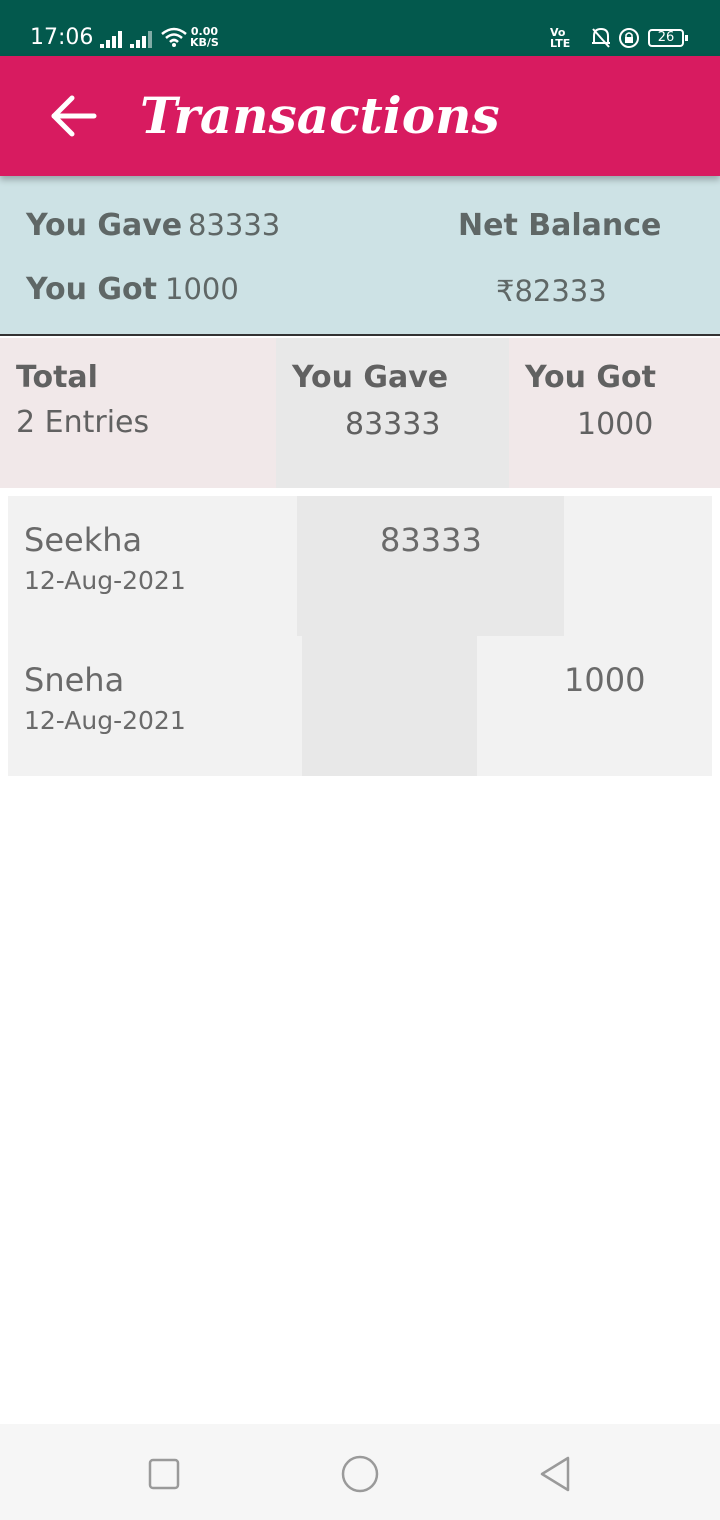  Describe the element at coordinates (234, 225) in the screenshot. I see `you-gave-value: 83333` at that location.